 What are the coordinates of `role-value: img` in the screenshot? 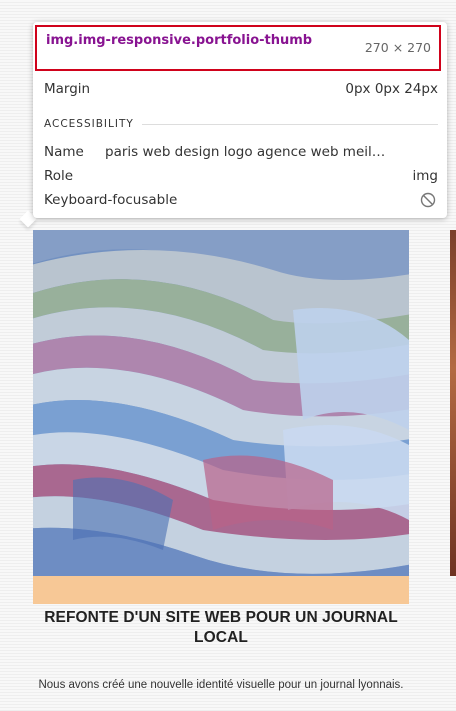 It's located at (425, 176).